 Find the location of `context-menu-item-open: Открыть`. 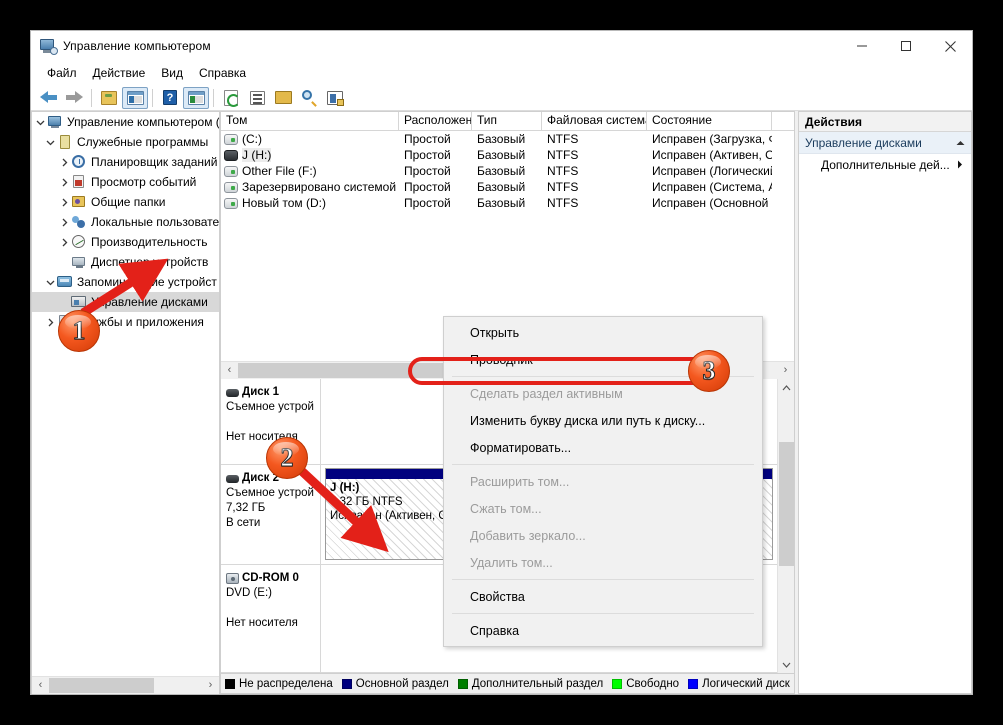

context-menu-item-open: Открыть is located at coordinates (603, 332).